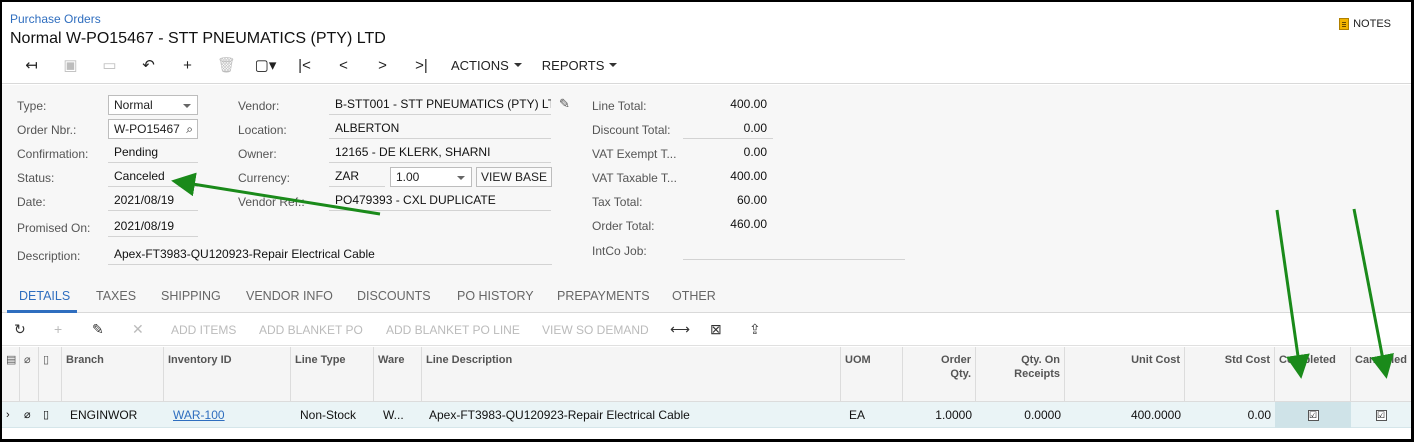 This screenshot has width=1414, height=442. Describe the element at coordinates (716, 329) in the screenshot. I see `excel-export-icon: ⊠` at that location.